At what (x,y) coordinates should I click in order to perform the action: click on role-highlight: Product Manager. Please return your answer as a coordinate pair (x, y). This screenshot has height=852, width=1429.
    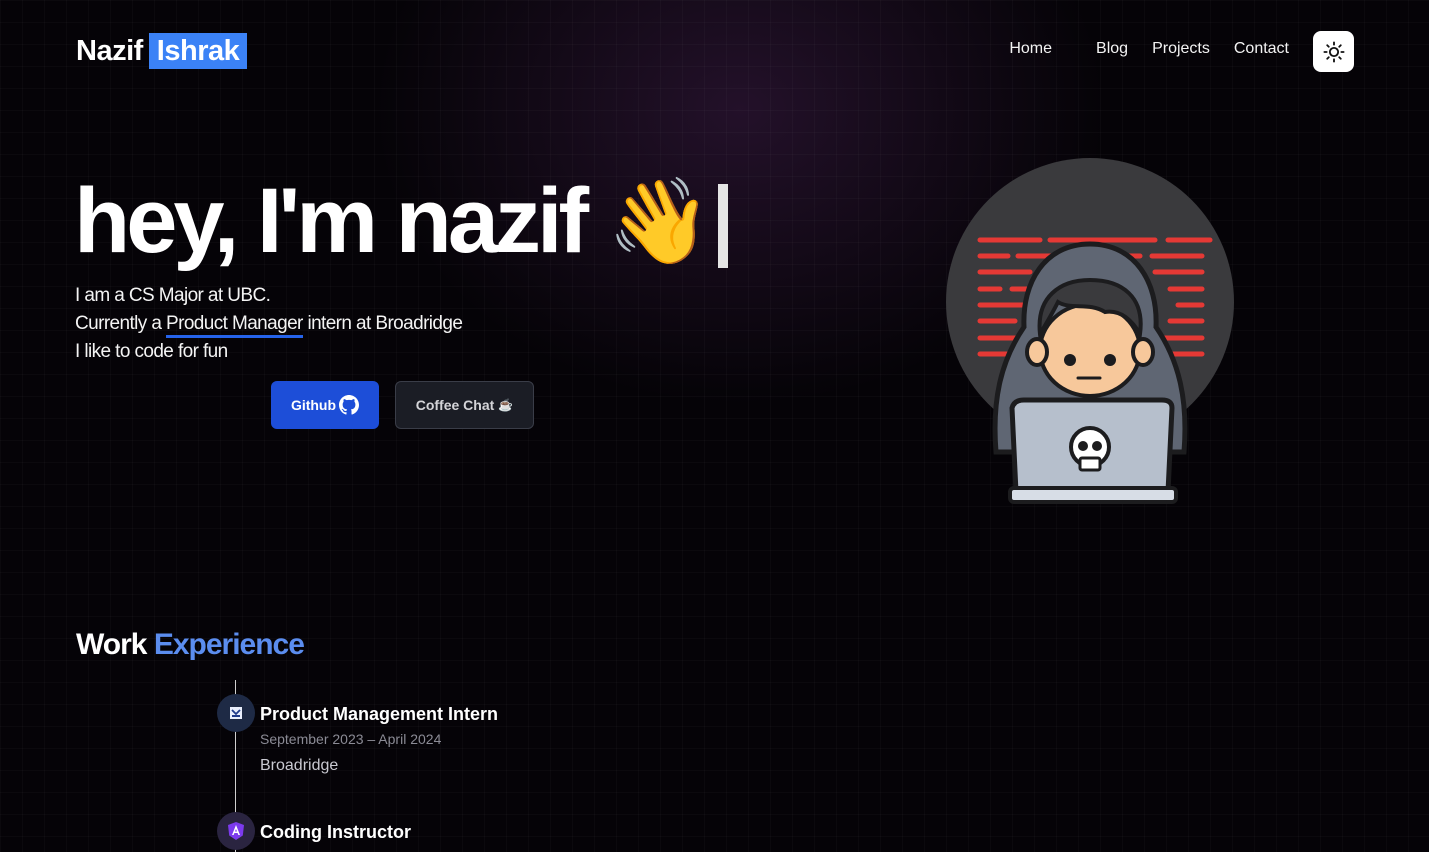
    Looking at the image, I should click on (234, 325).